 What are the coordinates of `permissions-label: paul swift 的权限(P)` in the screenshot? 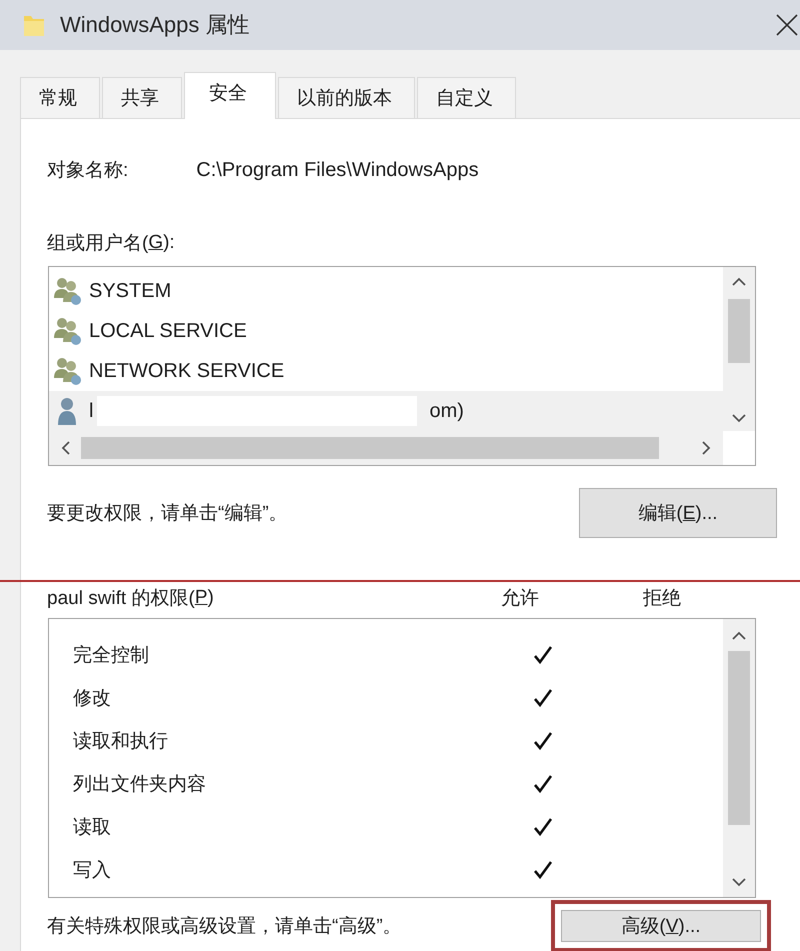 It's located at (130, 598).